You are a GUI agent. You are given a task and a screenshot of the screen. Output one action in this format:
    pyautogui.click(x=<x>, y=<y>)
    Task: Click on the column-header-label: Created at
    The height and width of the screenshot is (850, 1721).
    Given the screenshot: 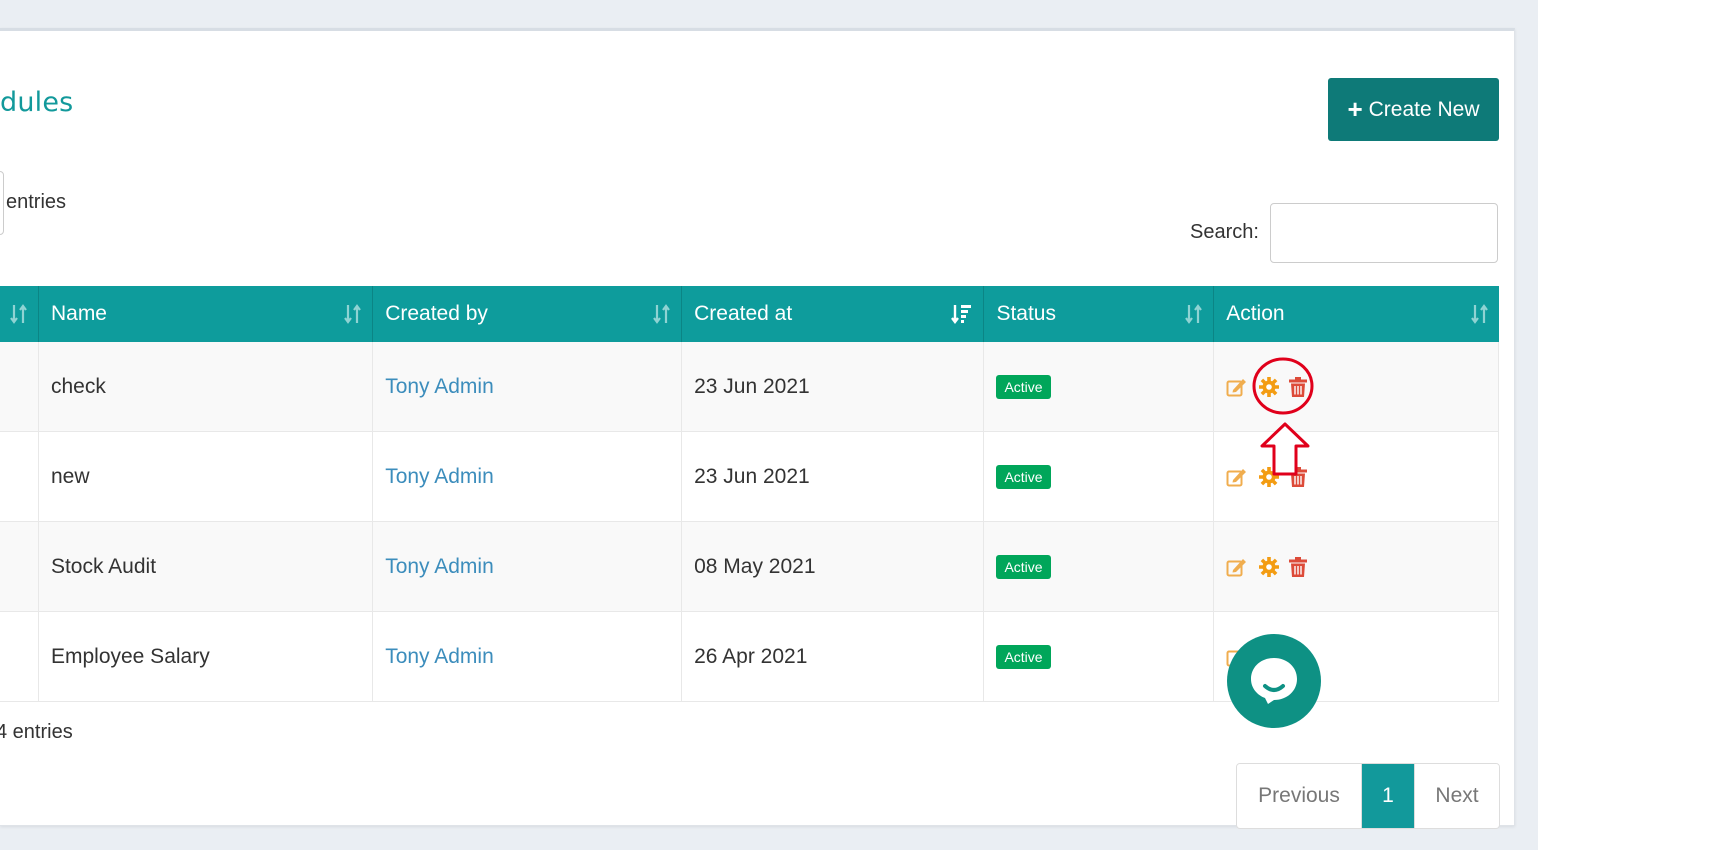 What is the action you would take?
    pyautogui.click(x=743, y=313)
    